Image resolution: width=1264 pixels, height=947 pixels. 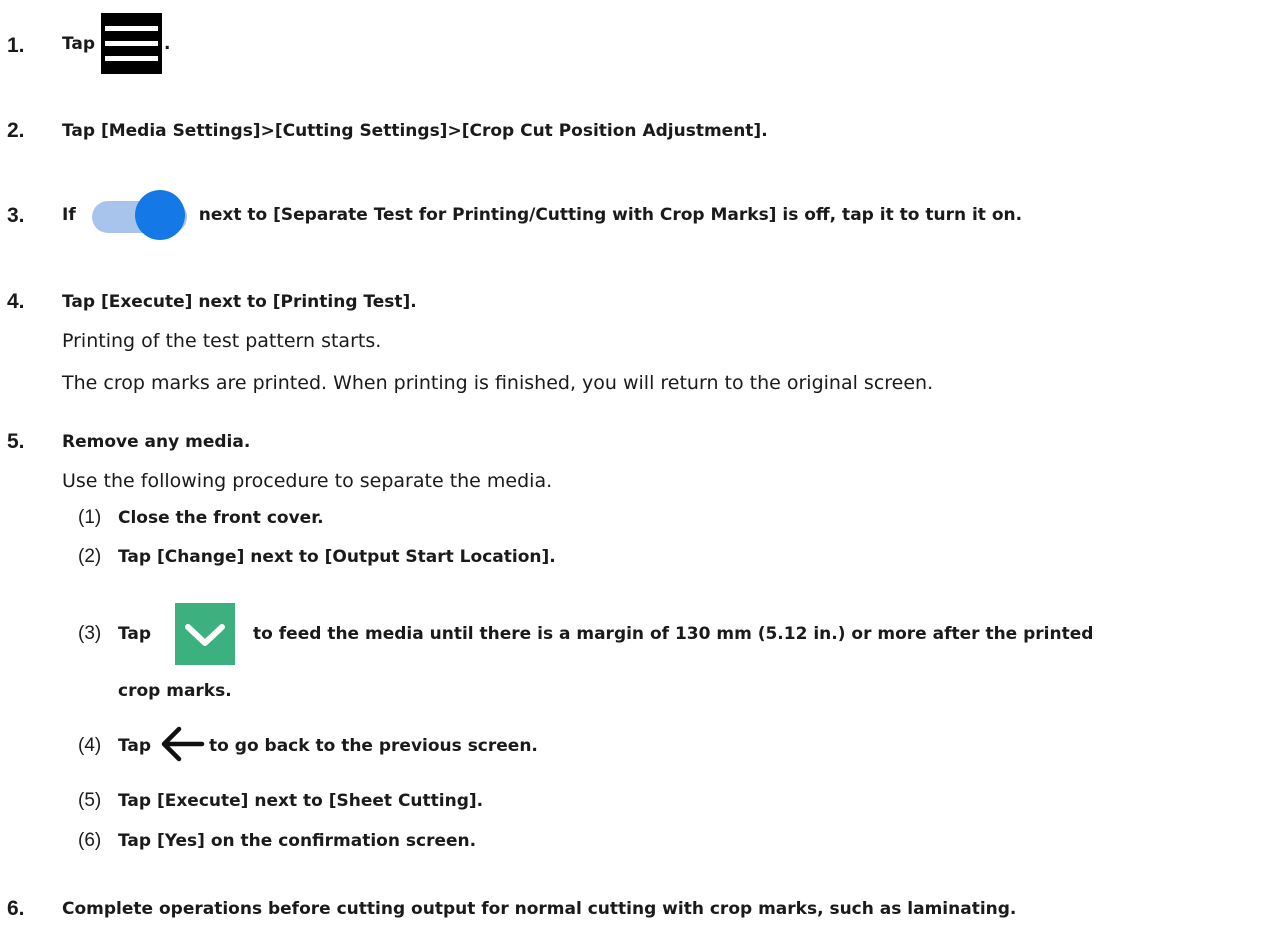 What do you see at coordinates (222, 341) in the screenshot?
I see `step-result: Printing of the test pattern starts.` at bounding box center [222, 341].